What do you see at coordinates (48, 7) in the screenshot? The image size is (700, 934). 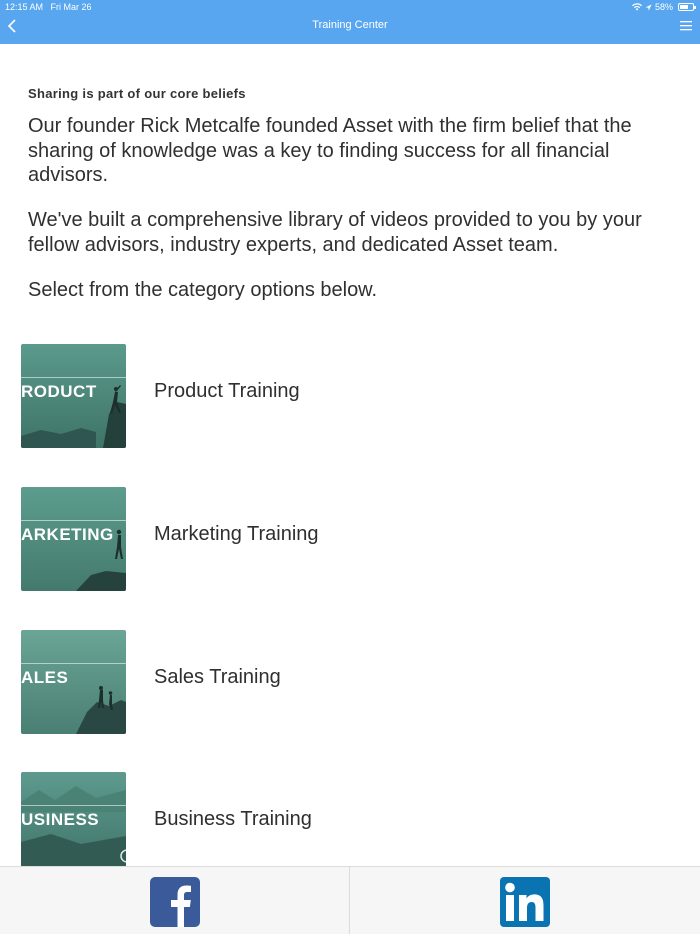 I see `status-time-date: 12:15 AM Fri Mar 26` at bounding box center [48, 7].